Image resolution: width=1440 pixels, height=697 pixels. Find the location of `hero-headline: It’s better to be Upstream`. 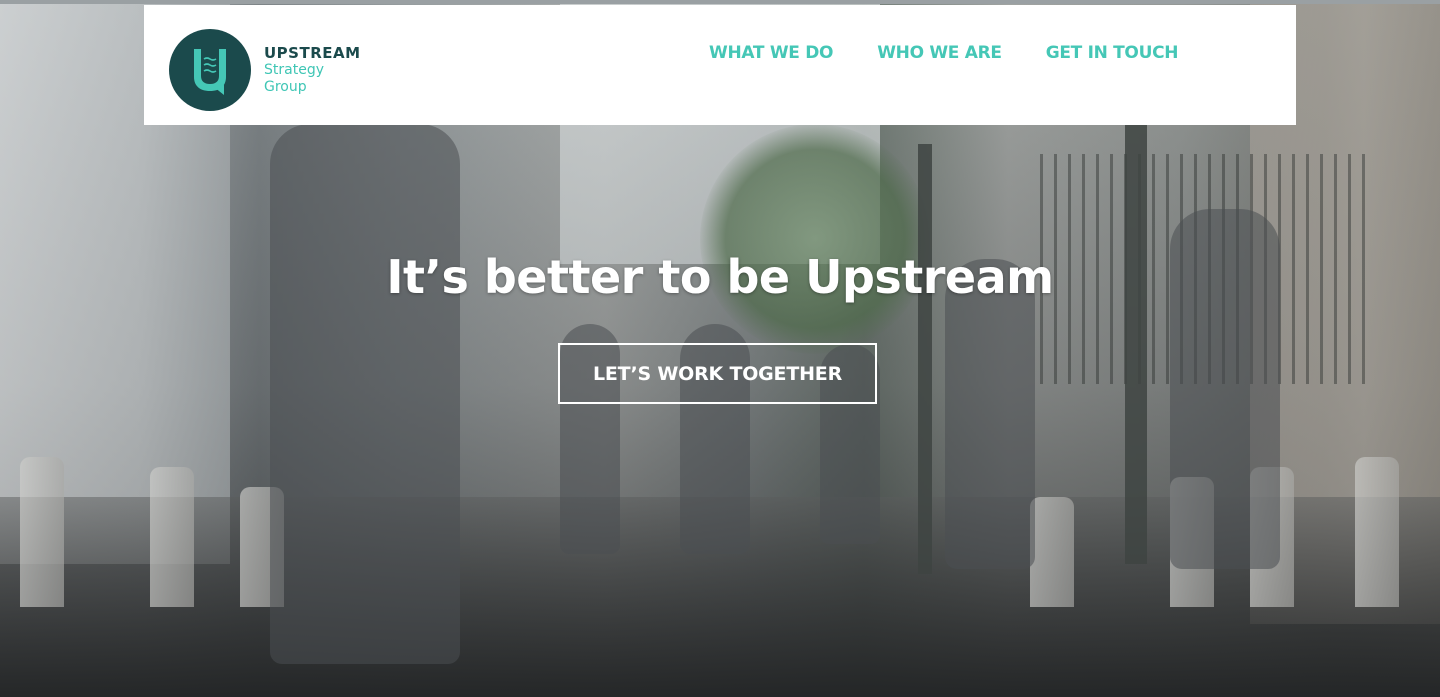

hero-headline: It’s better to be Upstream is located at coordinates (720, 277).